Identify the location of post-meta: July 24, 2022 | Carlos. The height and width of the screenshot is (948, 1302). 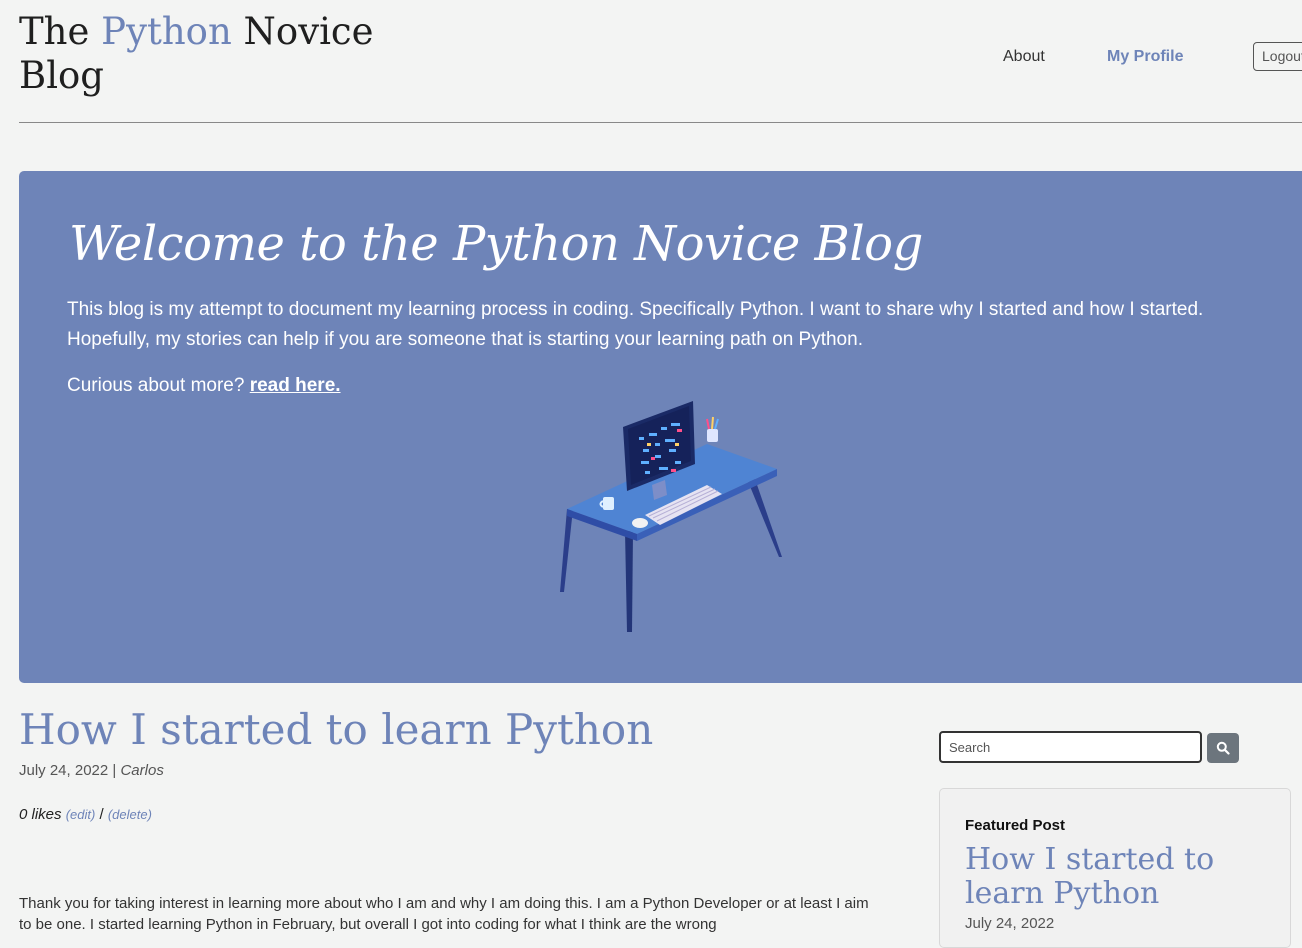
(91, 770).